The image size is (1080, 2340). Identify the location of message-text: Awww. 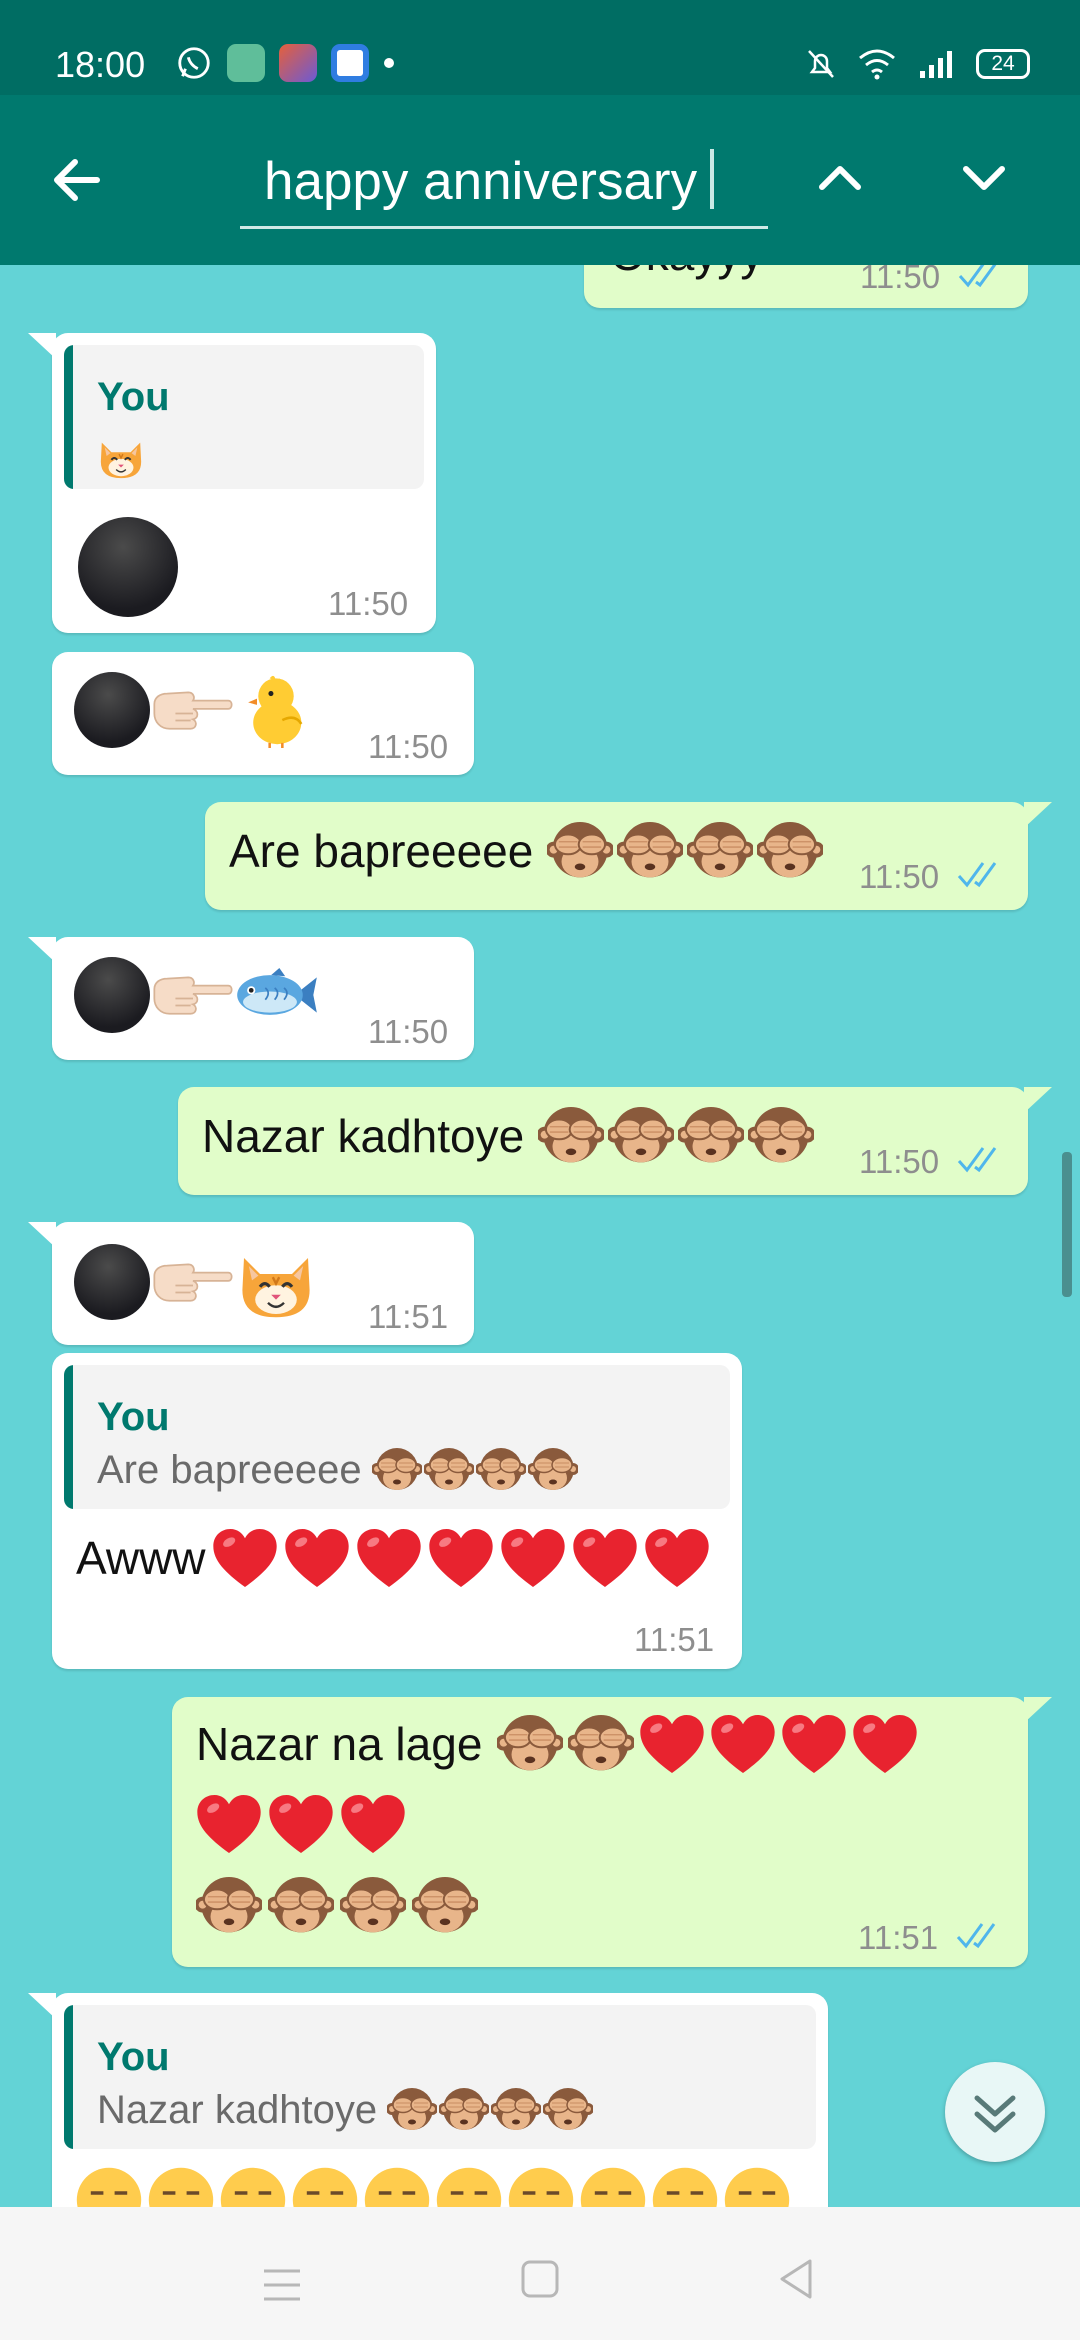
(141, 1558).